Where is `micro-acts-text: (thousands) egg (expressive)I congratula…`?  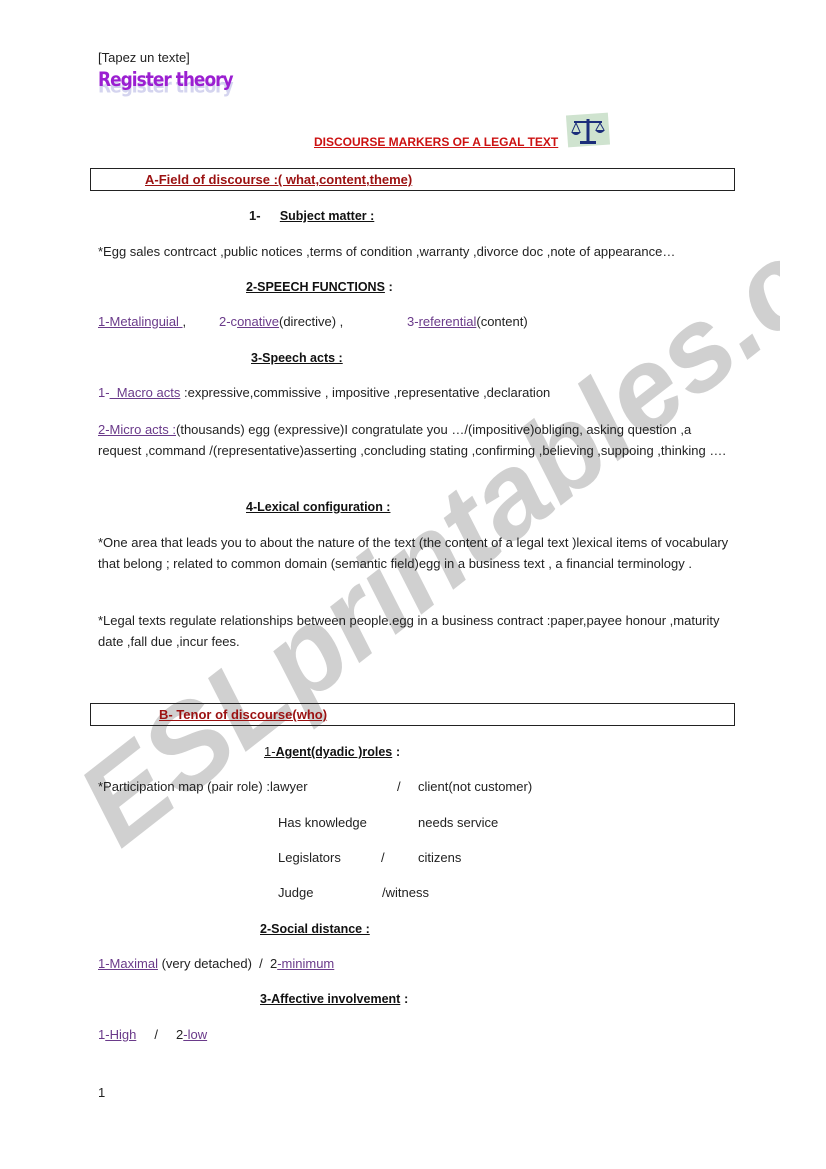 micro-acts-text: (thousands) egg (expressive)I congratula… is located at coordinates (412, 440).